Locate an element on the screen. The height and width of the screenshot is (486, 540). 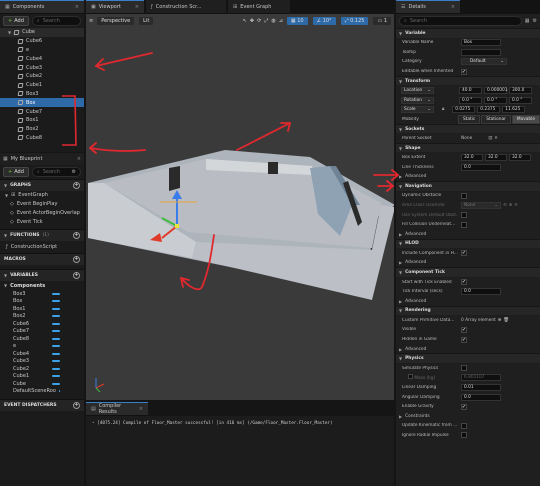
variable-item: Cube1 is located at coordinates (42, 376).